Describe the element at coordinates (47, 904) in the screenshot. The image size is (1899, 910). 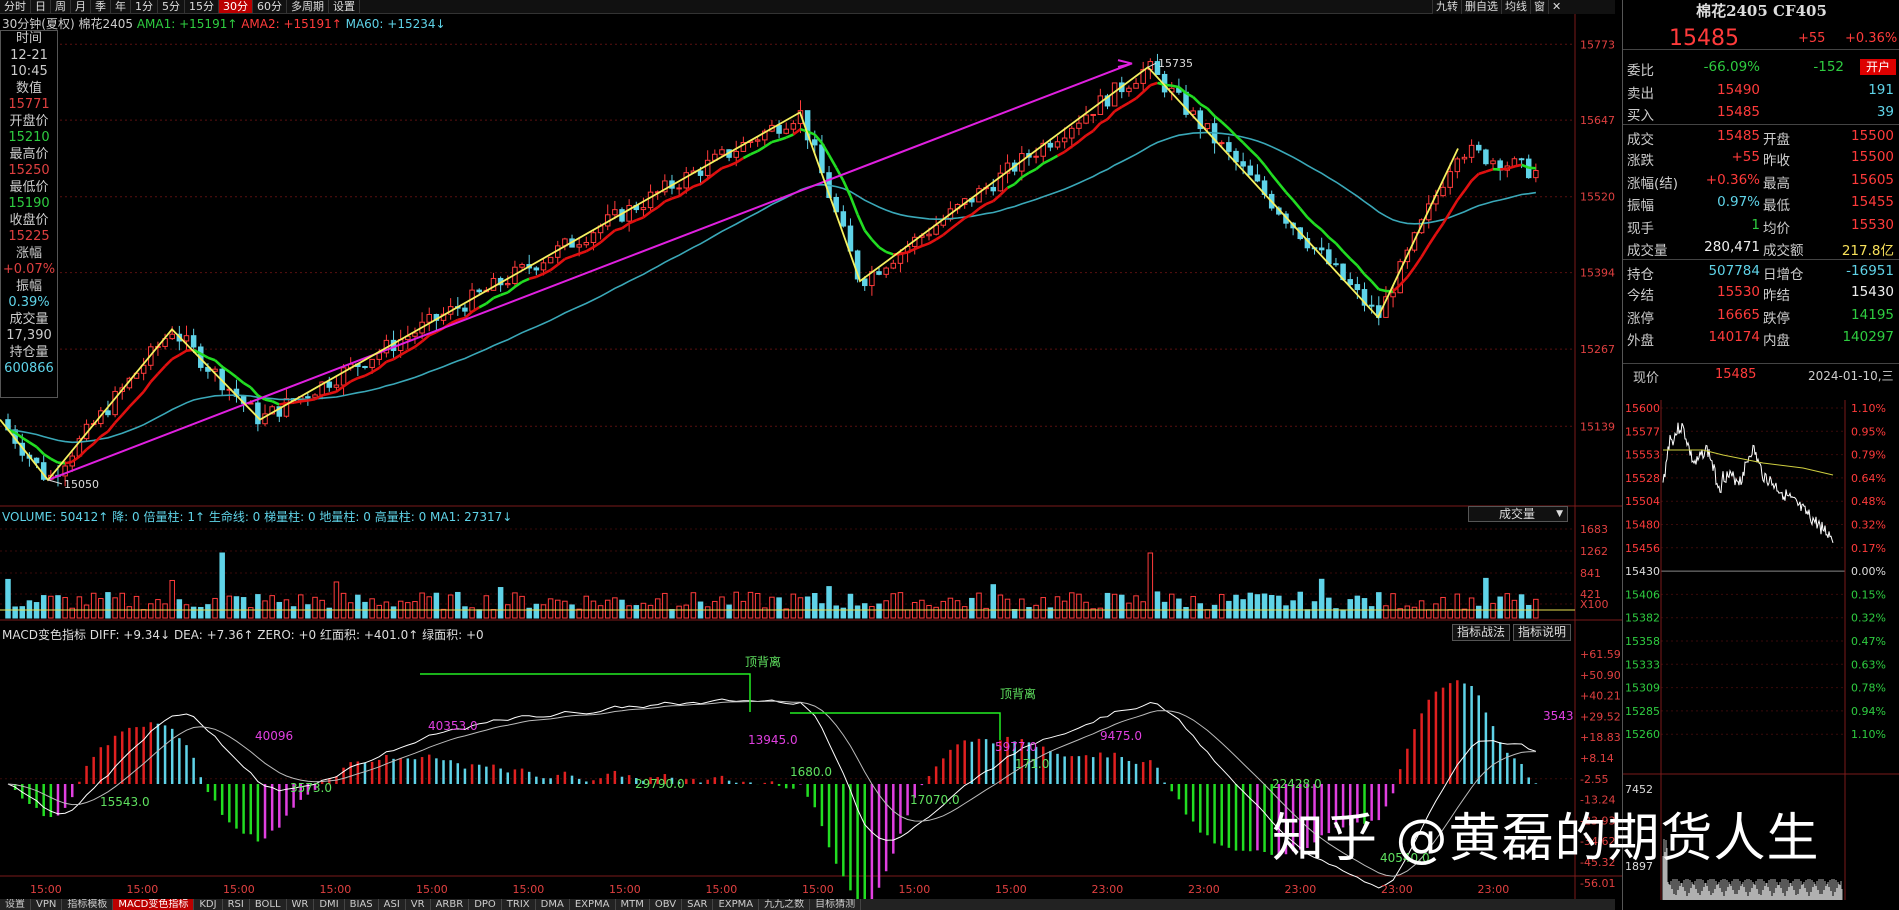
I see `indicator-tab-1: VPN` at that location.